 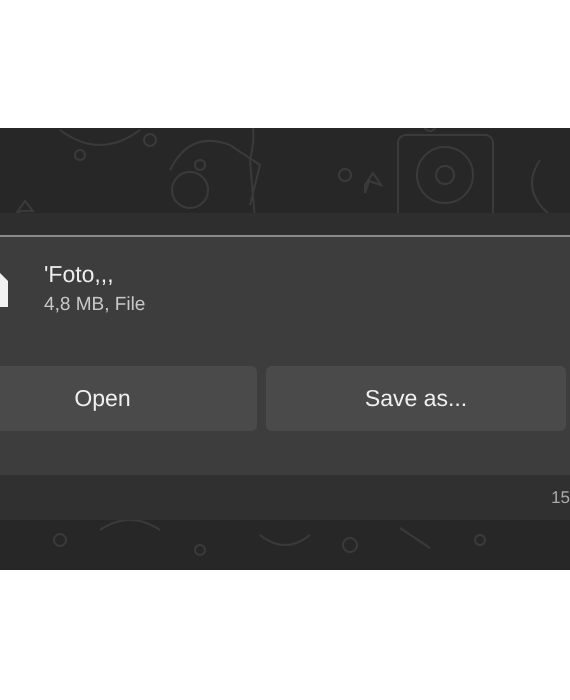 I want to click on message-time: 15, so click(x=560, y=498).